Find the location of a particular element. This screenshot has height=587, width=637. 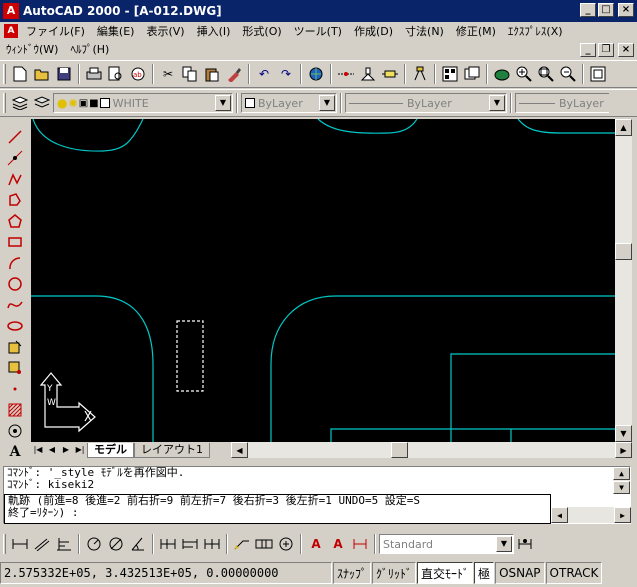

insert-block-icon is located at coordinates (15, 325).